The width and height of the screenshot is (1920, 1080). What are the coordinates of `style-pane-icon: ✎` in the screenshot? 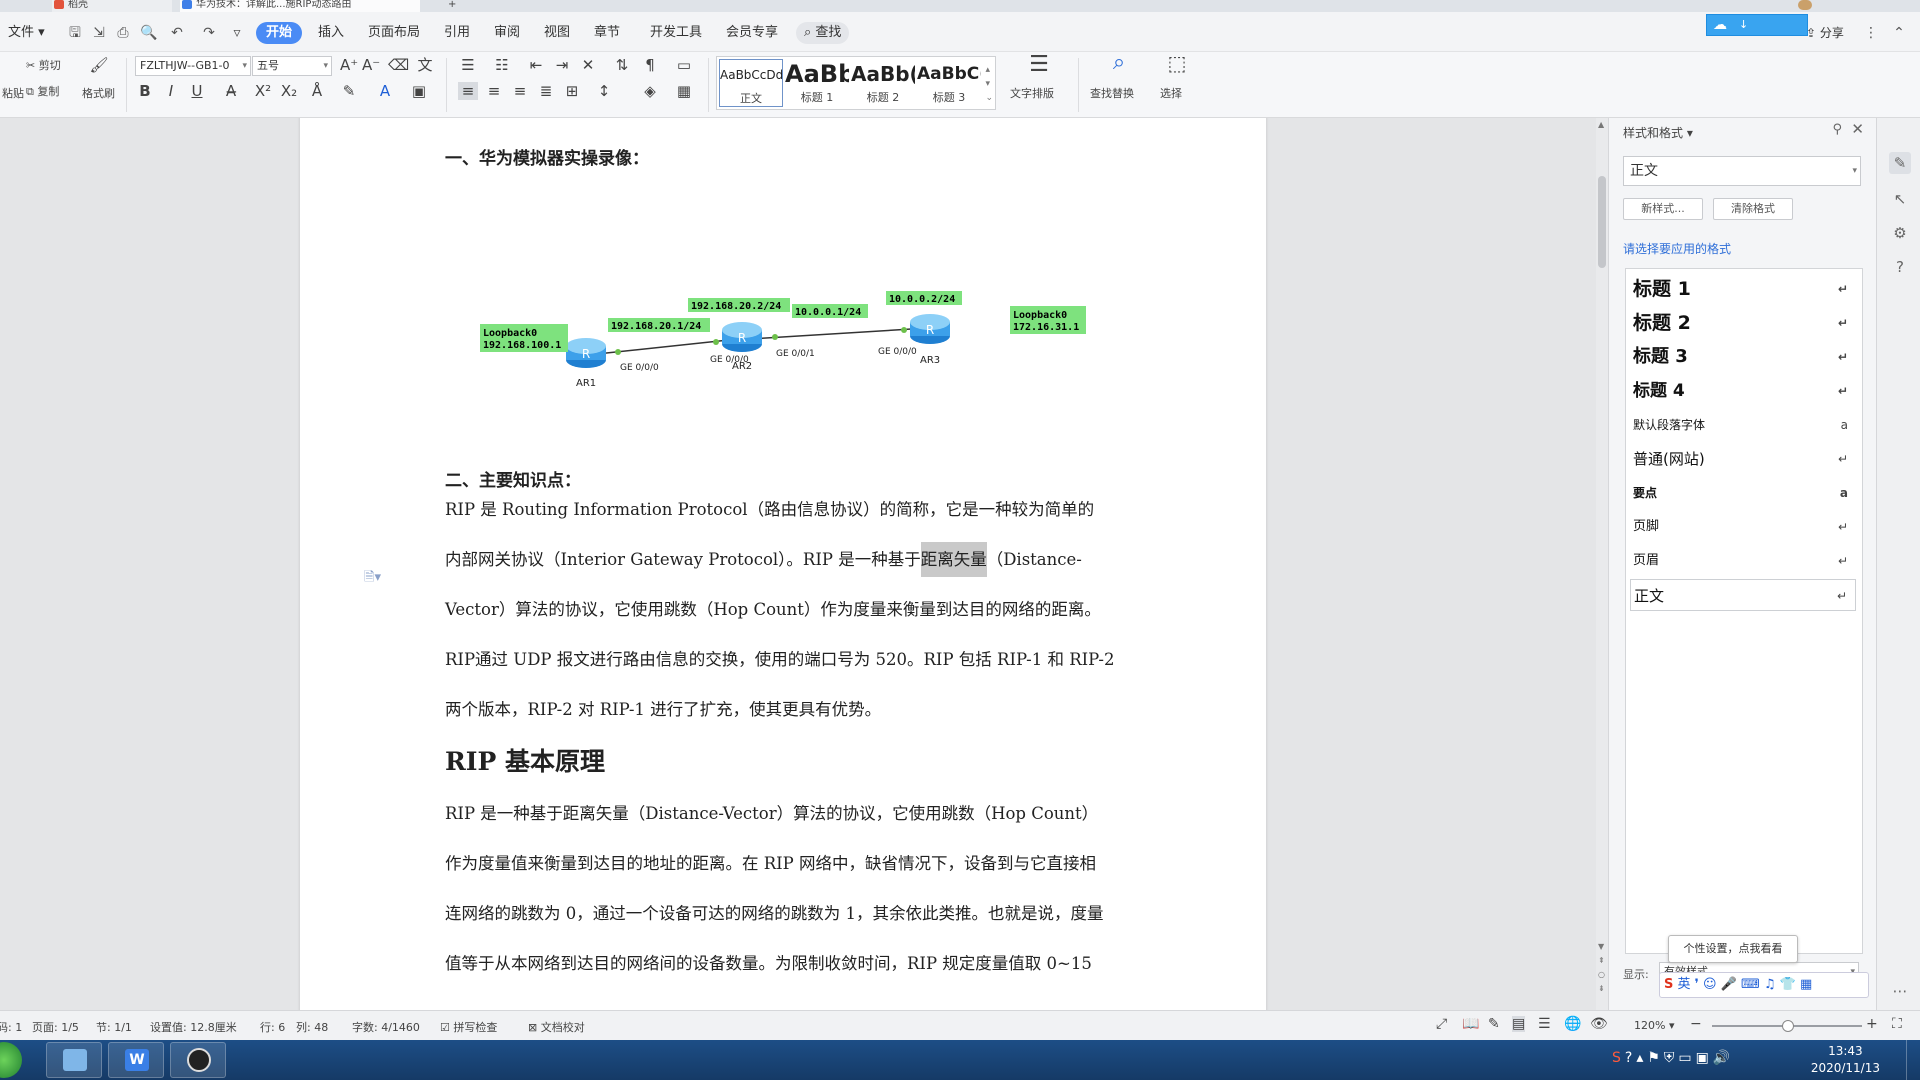 It's located at (1900, 163).